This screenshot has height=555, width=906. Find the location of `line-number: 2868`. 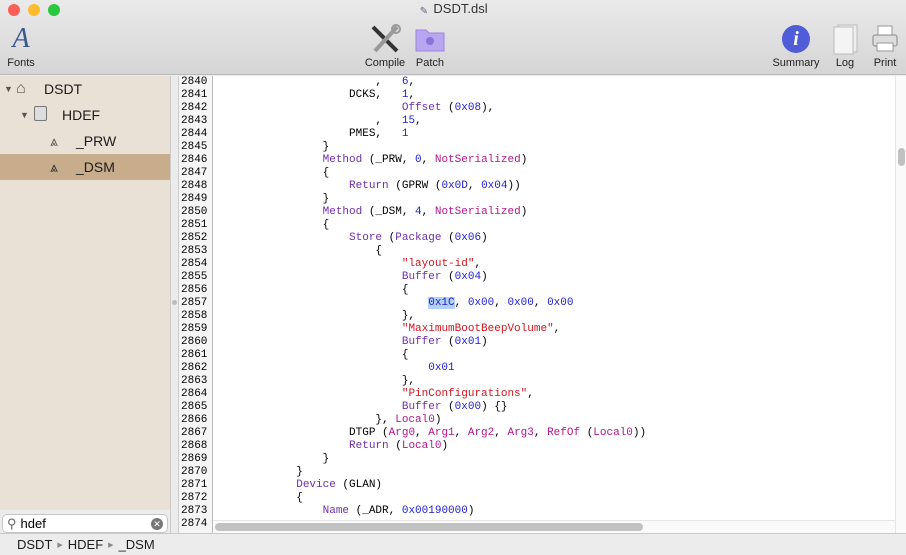

line-number: 2868 is located at coordinates (194, 446).